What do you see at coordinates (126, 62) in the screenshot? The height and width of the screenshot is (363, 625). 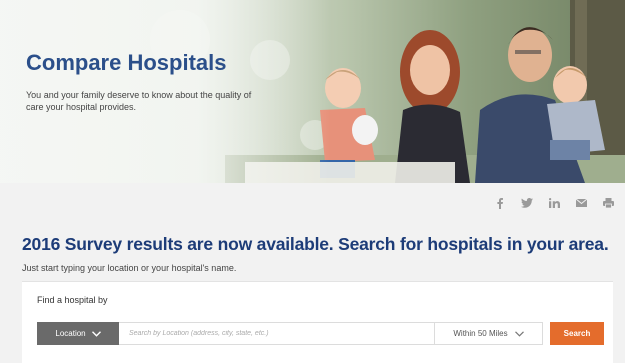 I see `page-title: Compare Hospitals` at bounding box center [126, 62].